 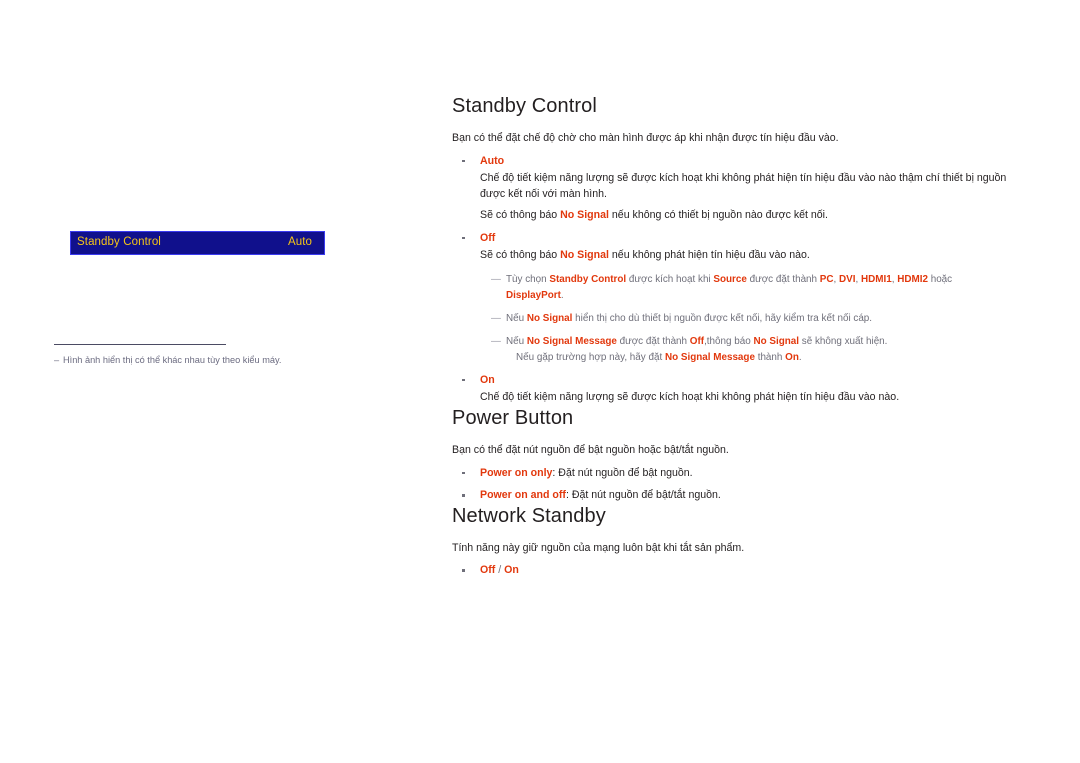 I want to click on option-power-on-only-desc: : Đặt nút nguồn để bật nguồn., so click(x=622, y=472).